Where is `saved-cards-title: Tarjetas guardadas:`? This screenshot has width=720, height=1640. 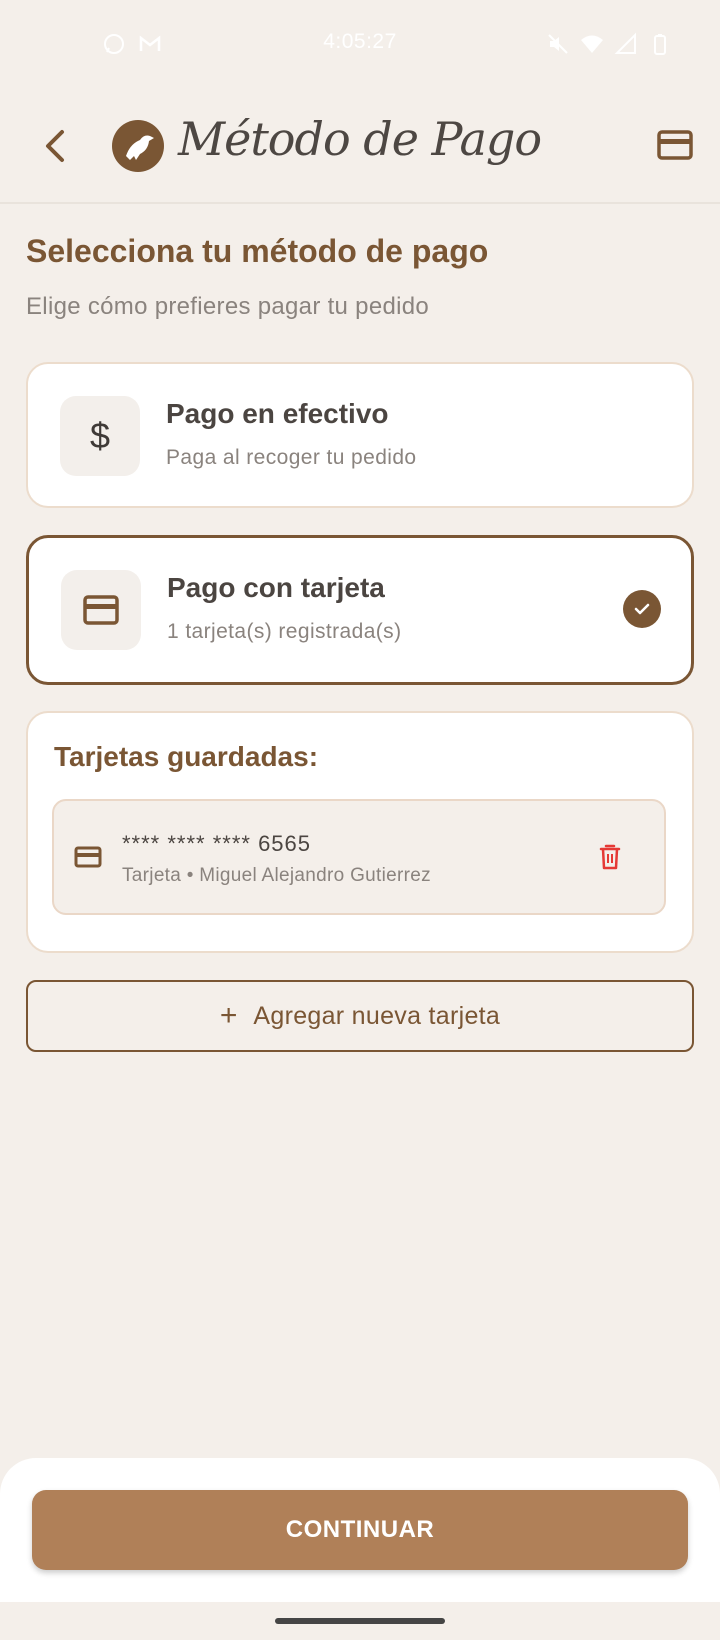
saved-cards-title: Tarjetas guardadas: is located at coordinates (186, 756).